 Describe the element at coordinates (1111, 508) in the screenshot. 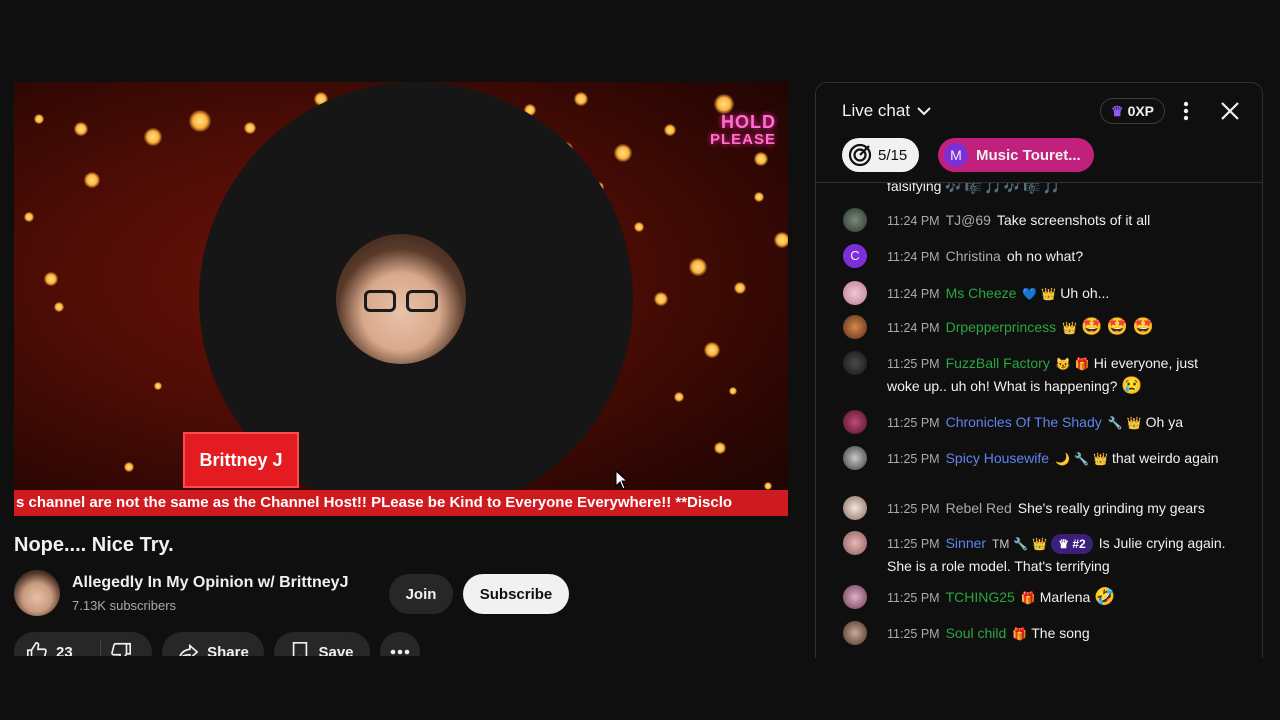

I see `message-text: She's really grinding my gears` at that location.